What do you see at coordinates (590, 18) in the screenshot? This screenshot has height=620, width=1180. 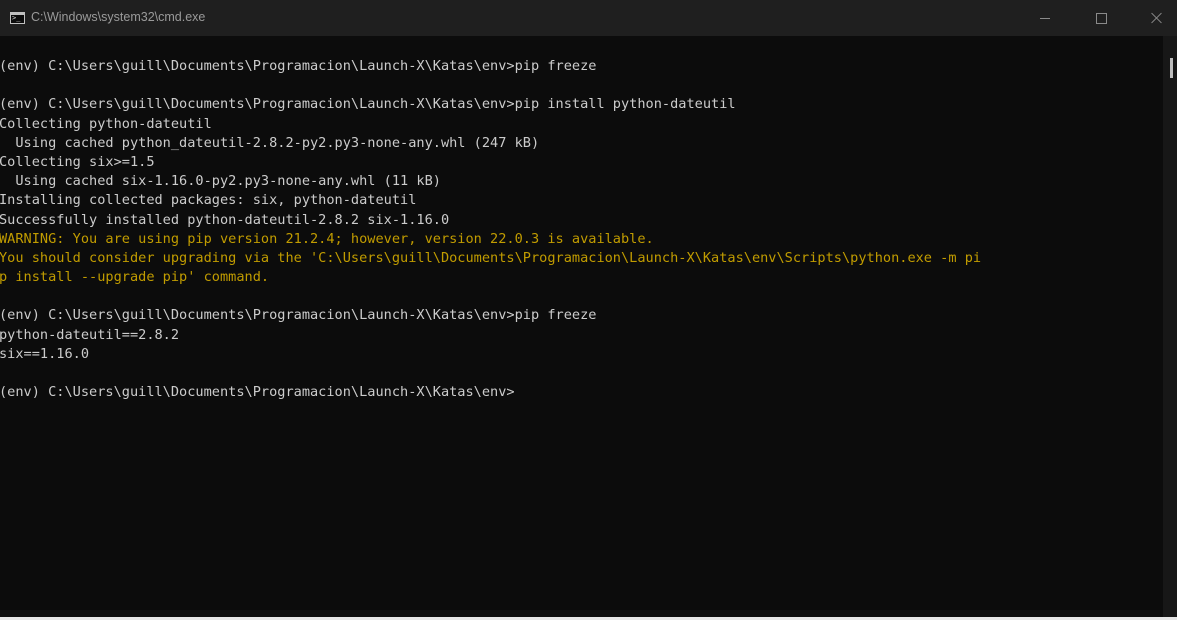 I see `title-bar: C:\Windows\system32\cmd.exe` at bounding box center [590, 18].